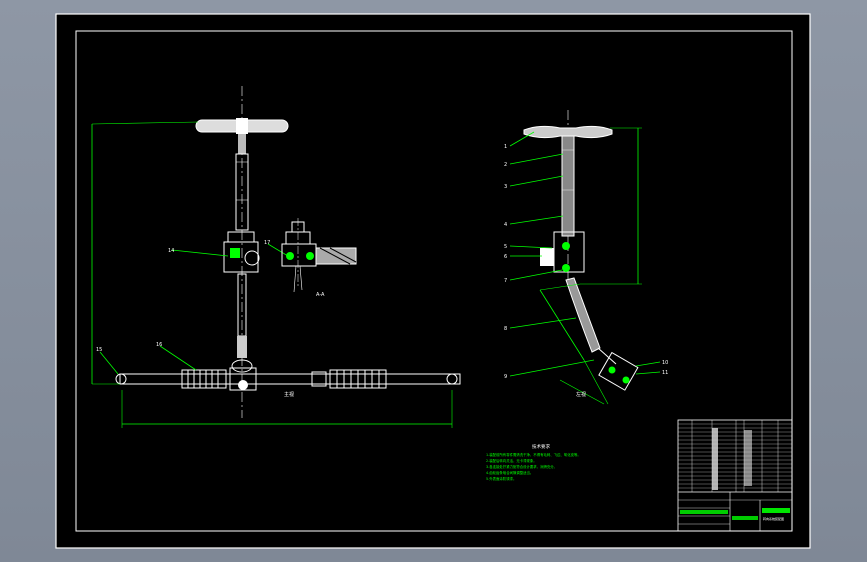 The width and height of the screenshot is (867, 562). What do you see at coordinates (521, 466) in the screenshot?
I see `note-line: 3.各连接处拧紧力矩符合设计要求，润滑充分。` at bounding box center [521, 466].